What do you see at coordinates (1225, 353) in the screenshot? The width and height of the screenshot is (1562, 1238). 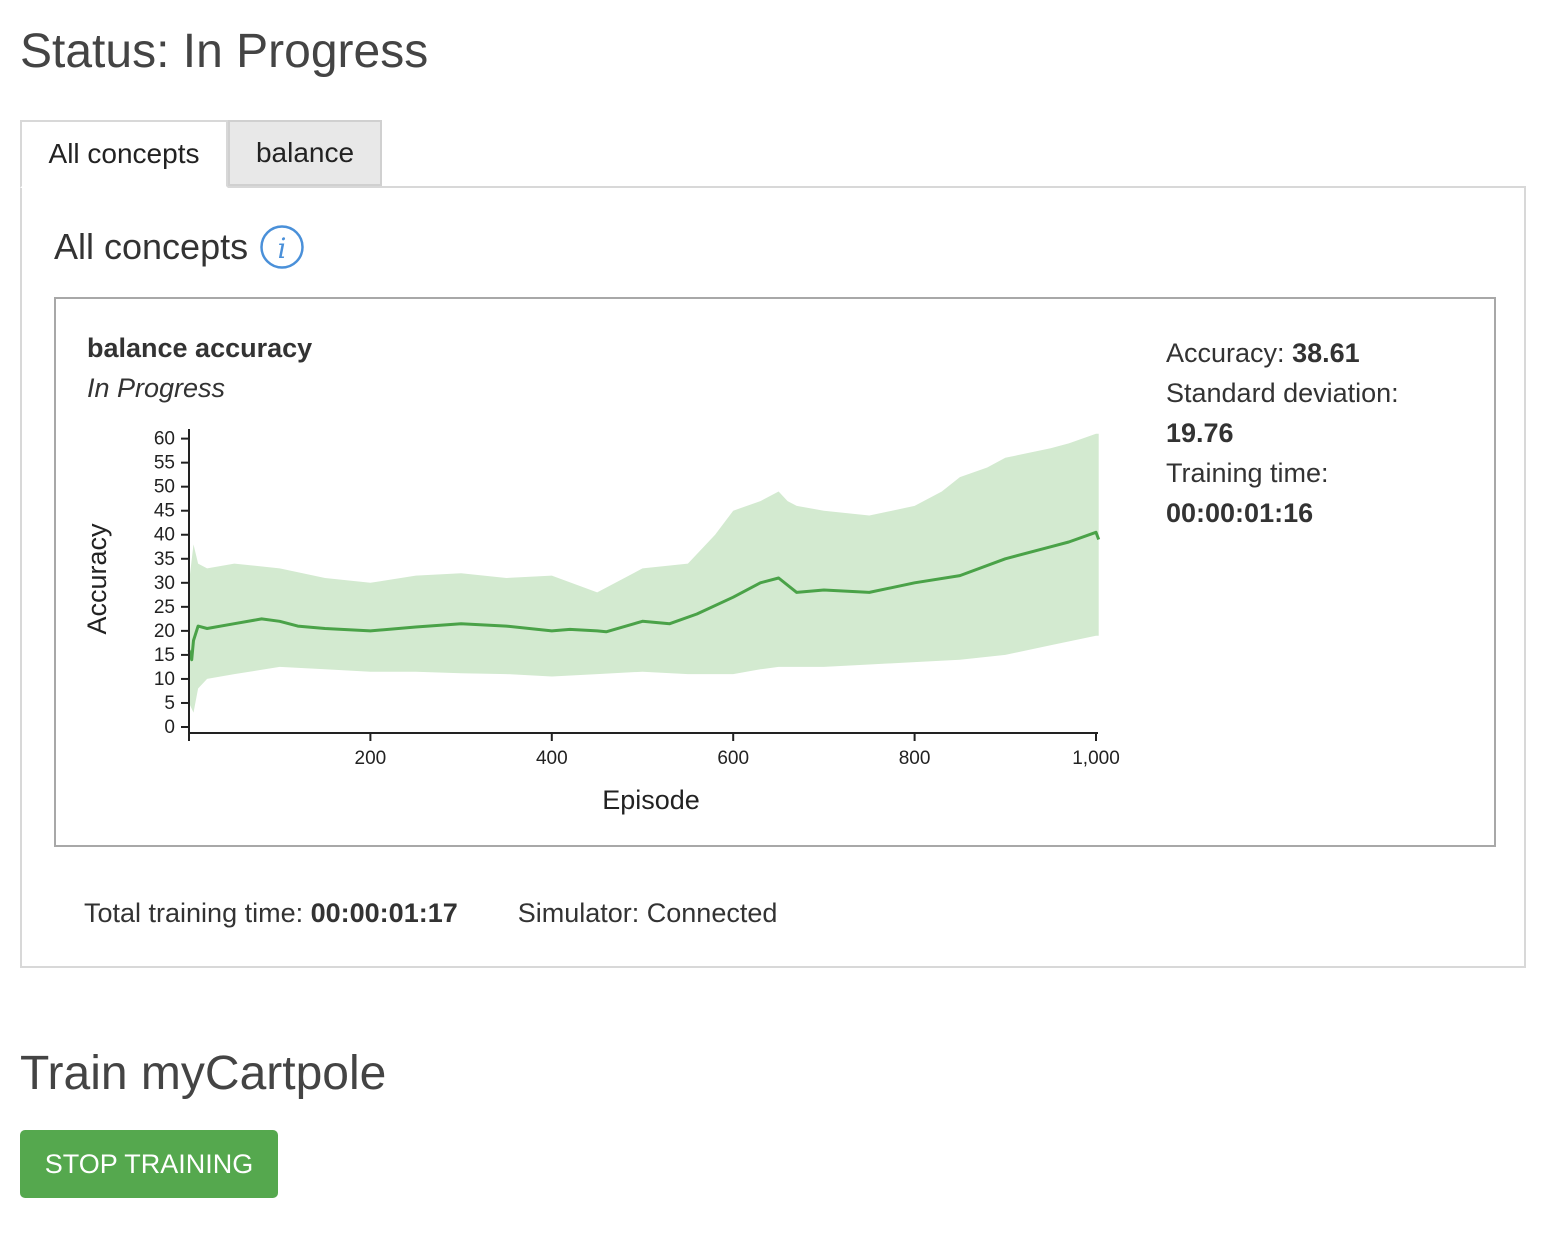 I see `accuracy-label: Accuracy:` at bounding box center [1225, 353].